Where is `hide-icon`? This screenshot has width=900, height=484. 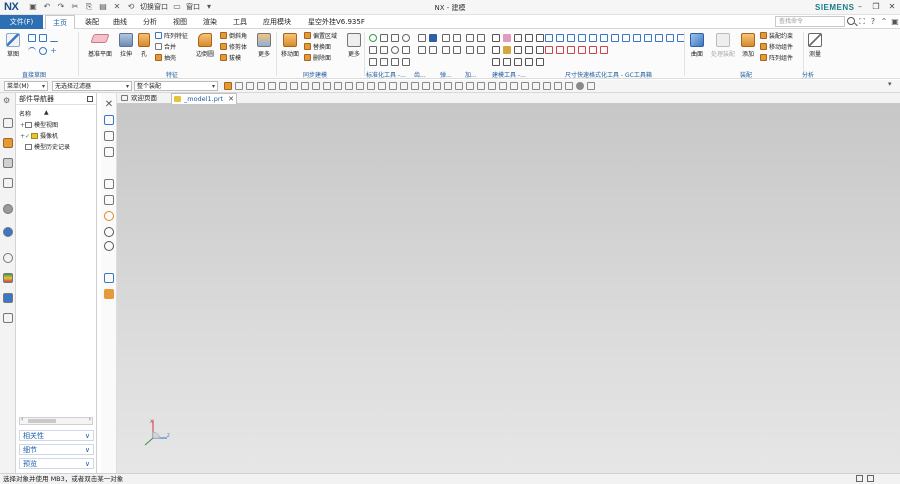 hide-icon is located at coordinates (529, 50).